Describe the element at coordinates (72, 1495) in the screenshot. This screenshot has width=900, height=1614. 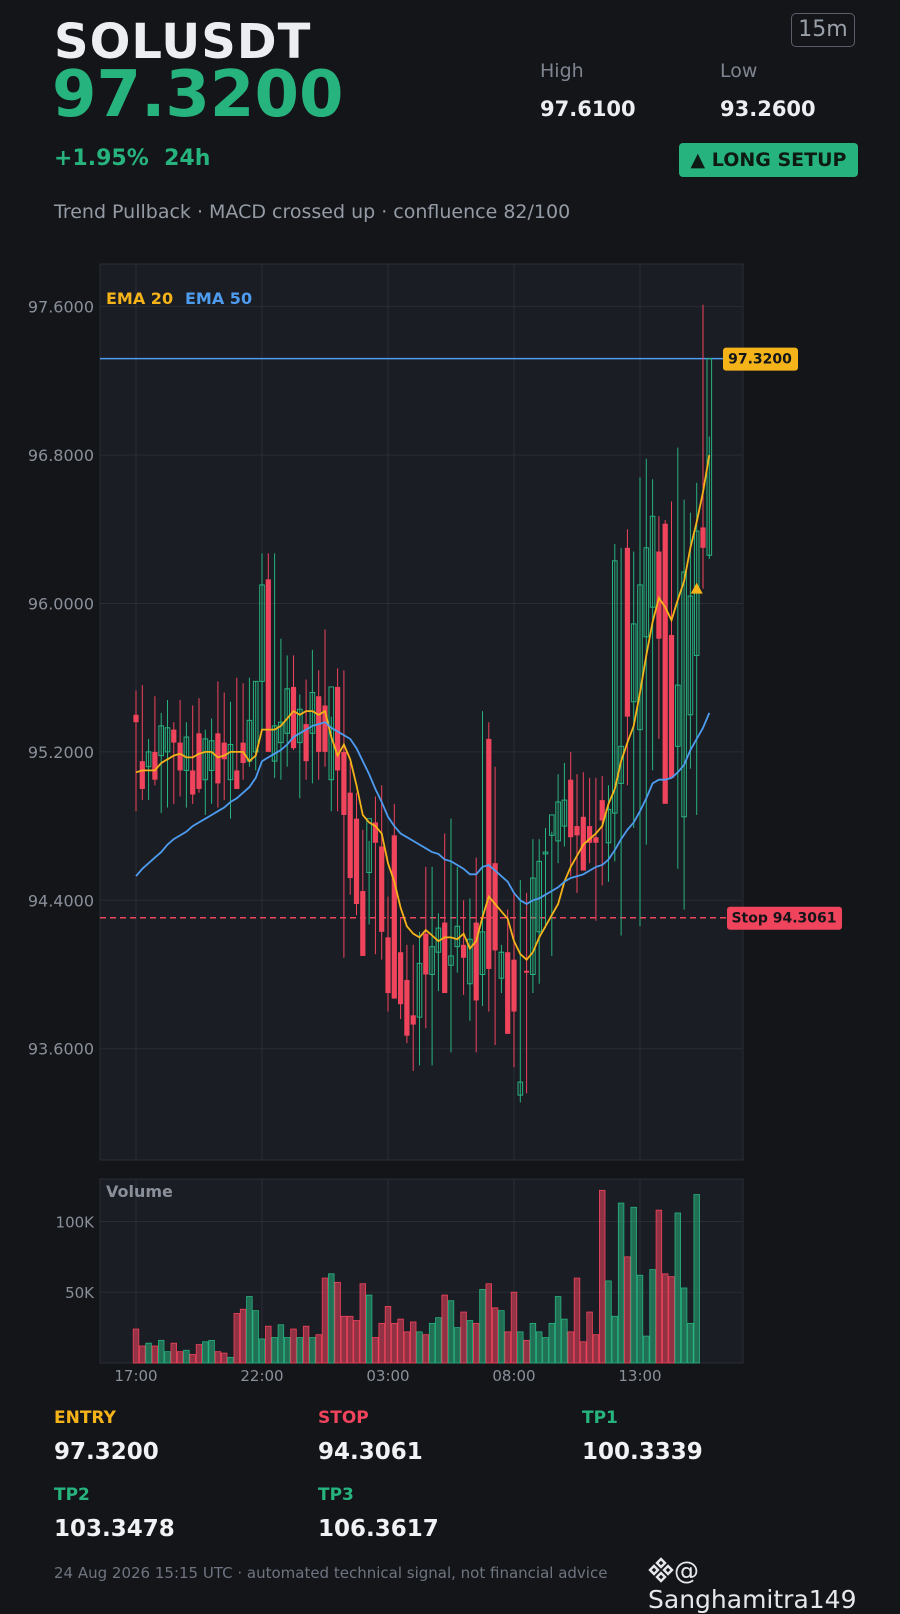
I see `tp2-label: TP2` at that location.